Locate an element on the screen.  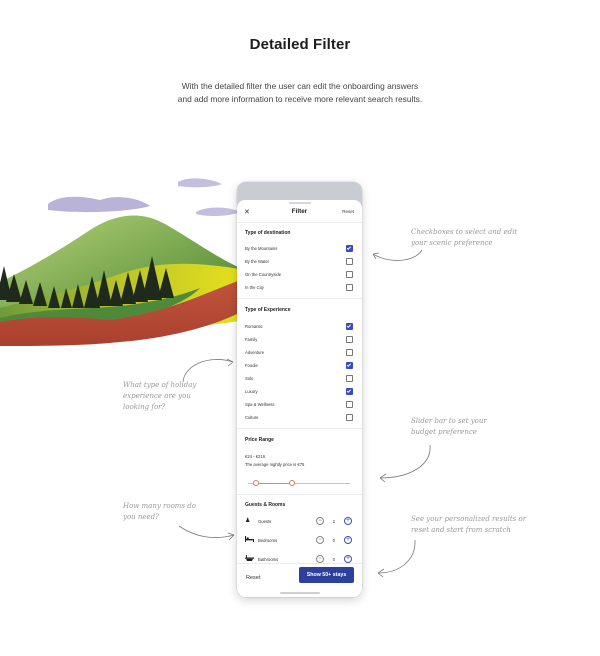
show-results-button: Show 50+ stays is located at coordinates (326, 575).